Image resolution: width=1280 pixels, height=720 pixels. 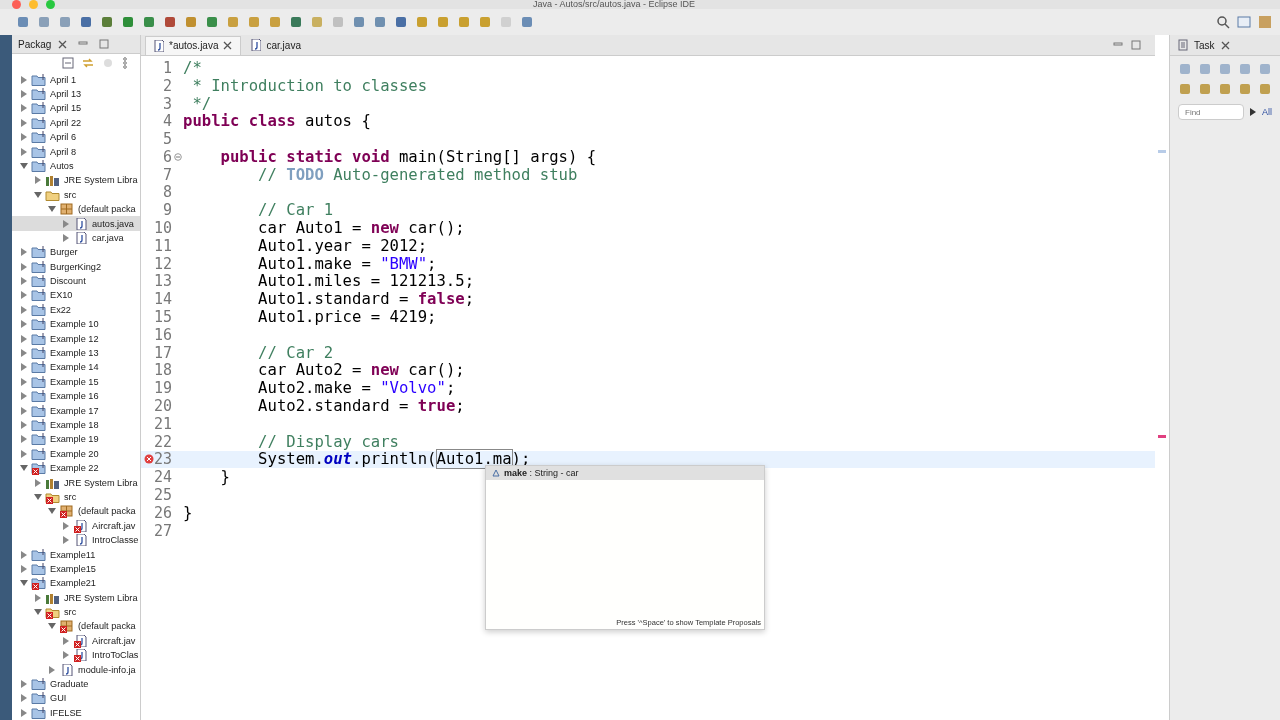 What do you see at coordinates (76, 396) in the screenshot?
I see `tree-item: Example 16` at bounding box center [76, 396].